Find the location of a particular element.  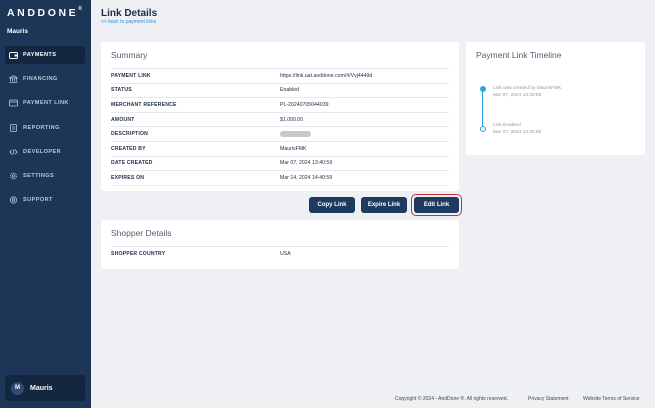

logo-text: ANDDONE is located at coordinates (43, 13).